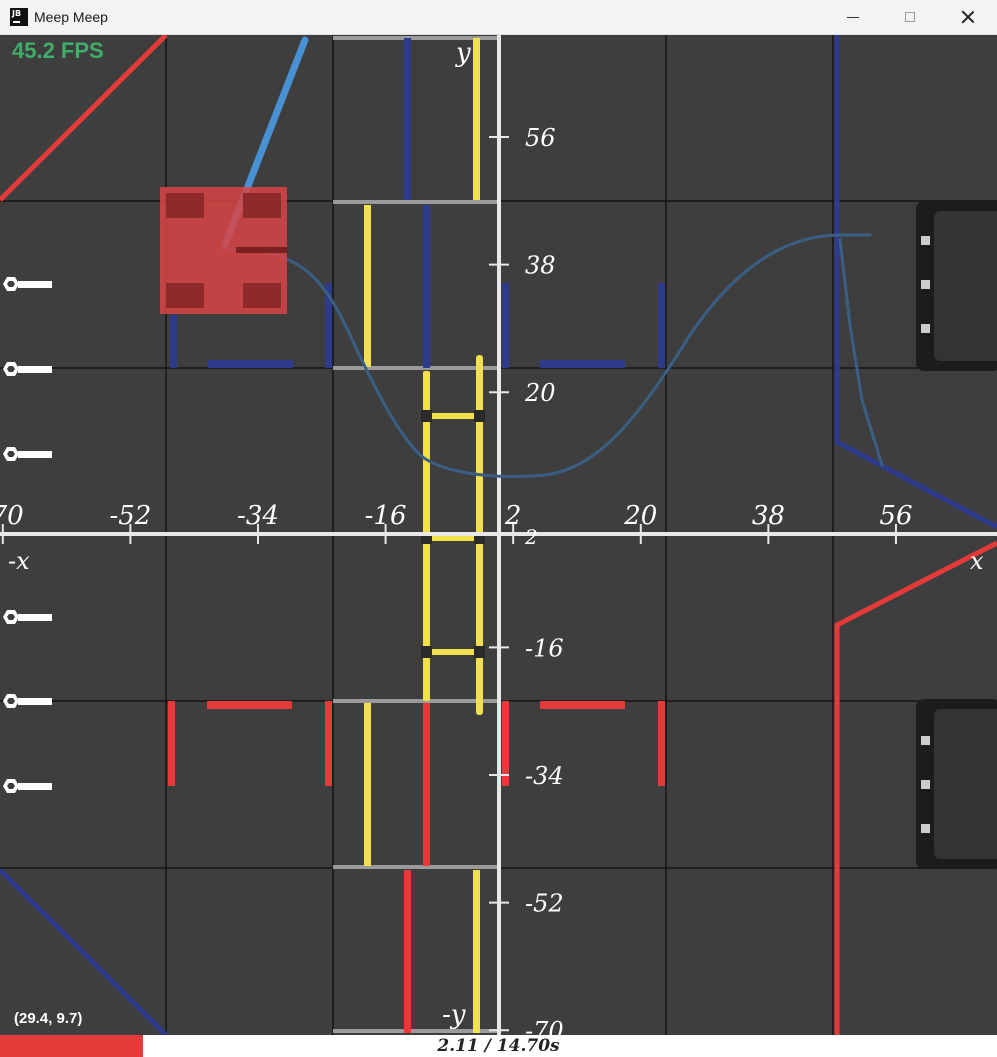 This screenshot has width=997, height=1057. What do you see at coordinates (956, 784) in the screenshot?
I see `backdrop-lower` at bounding box center [956, 784].